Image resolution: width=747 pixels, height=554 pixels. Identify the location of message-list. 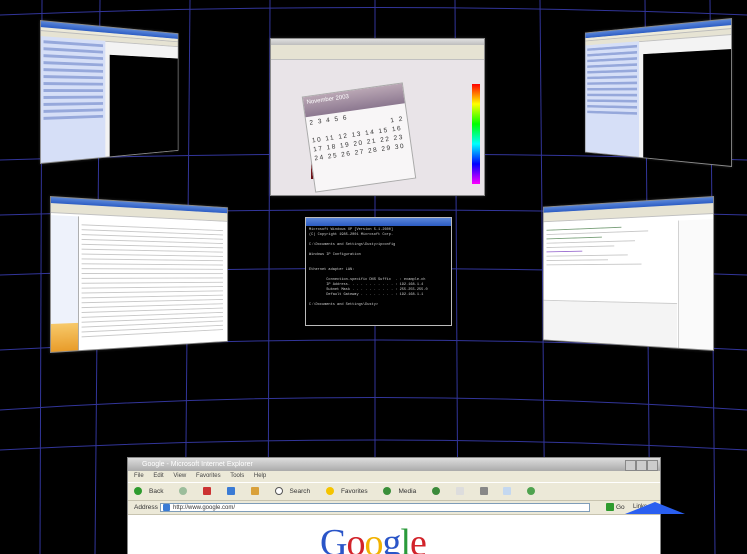
(152, 280).